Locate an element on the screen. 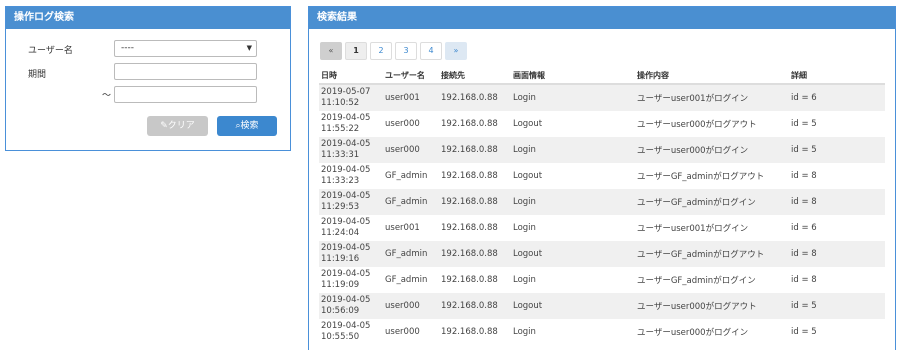 The width and height of the screenshot is (898, 350). user-name-select: ---- ▼ is located at coordinates (185, 48).